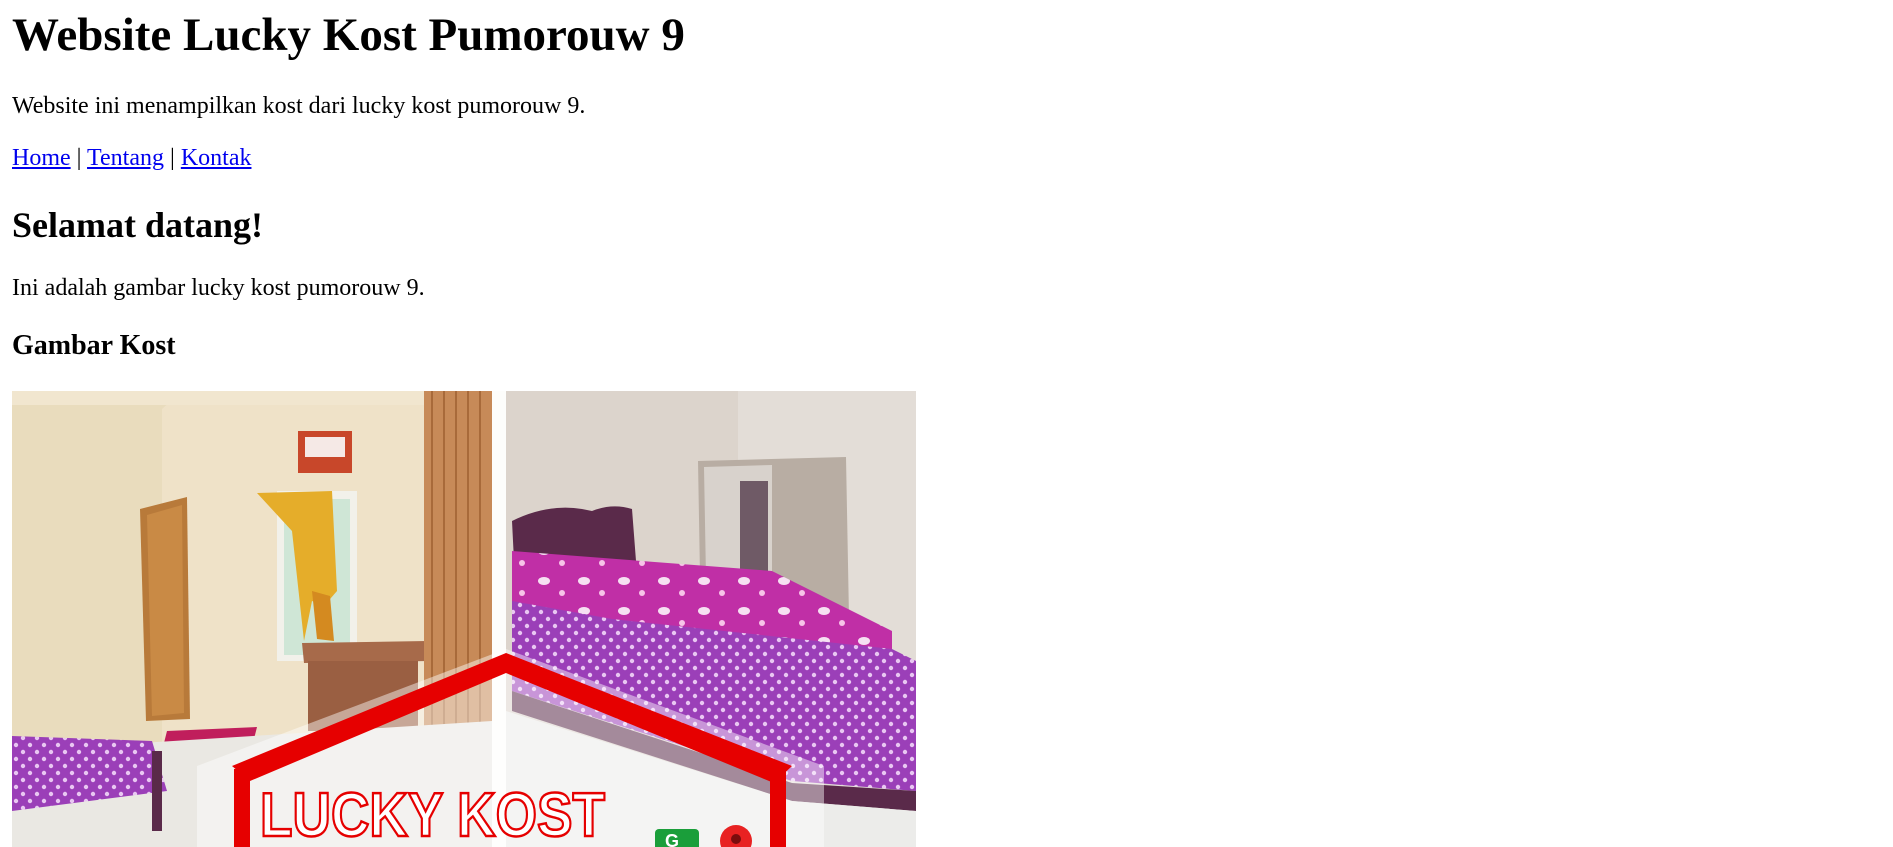  I want to click on svg-text: LUCKY KOST, so click(432, 814).